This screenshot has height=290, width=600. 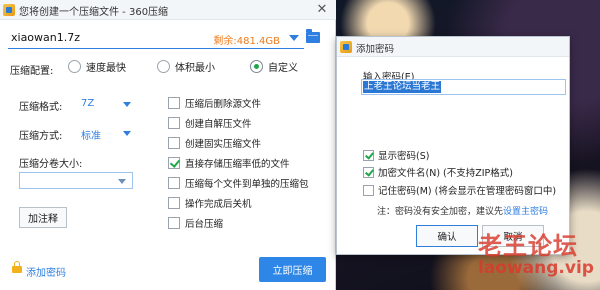 I want to click on format-select: 7Z, so click(x=87, y=103).